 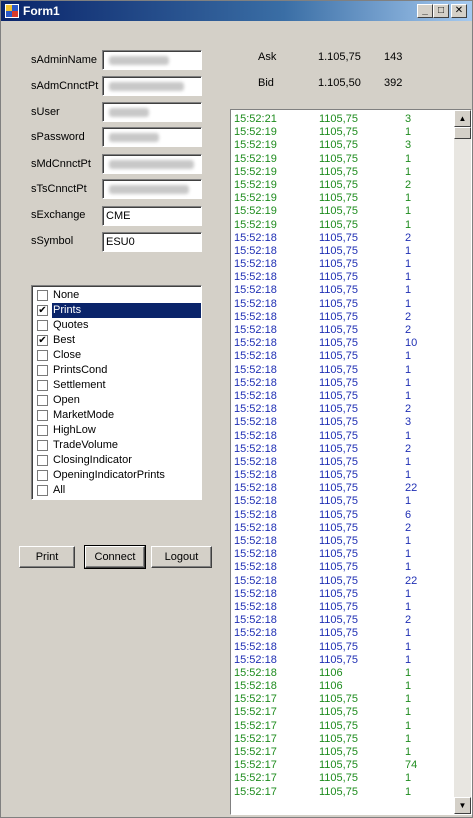 I want to click on checklist-item: ✔ Prints, so click(x=117, y=310).